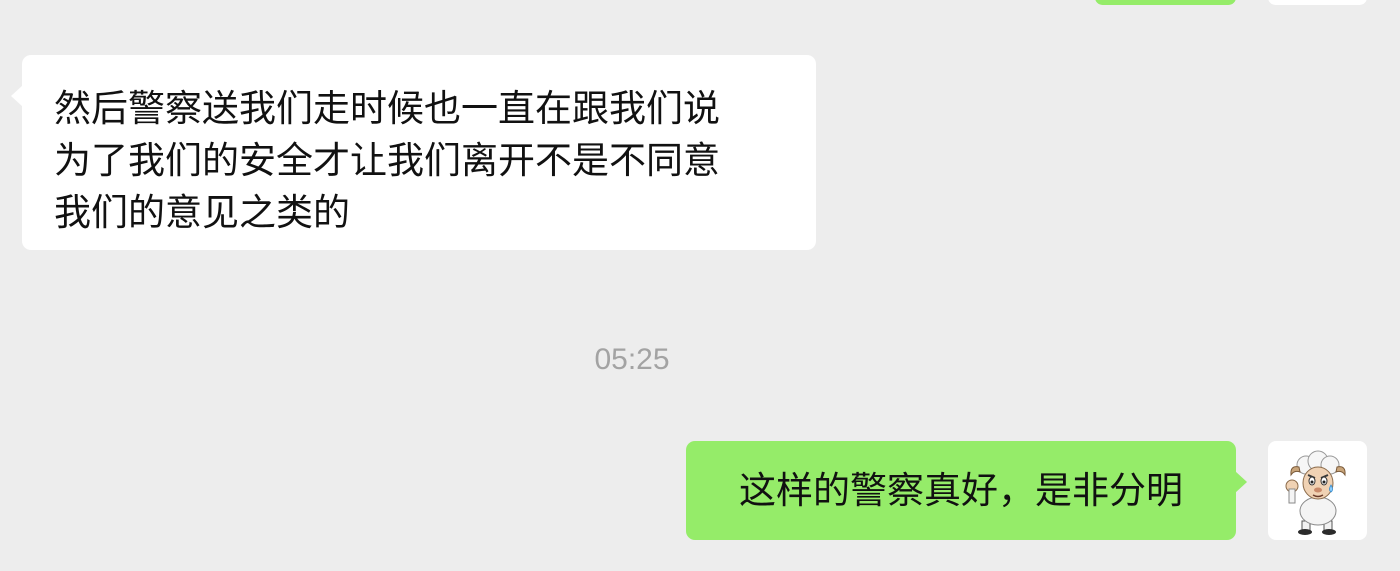 The height and width of the screenshot is (571, 1400). Describe the element at coordinates (1165, 2) in the screenshot. I see `previous-outgoing-bubble-partial` at that location.